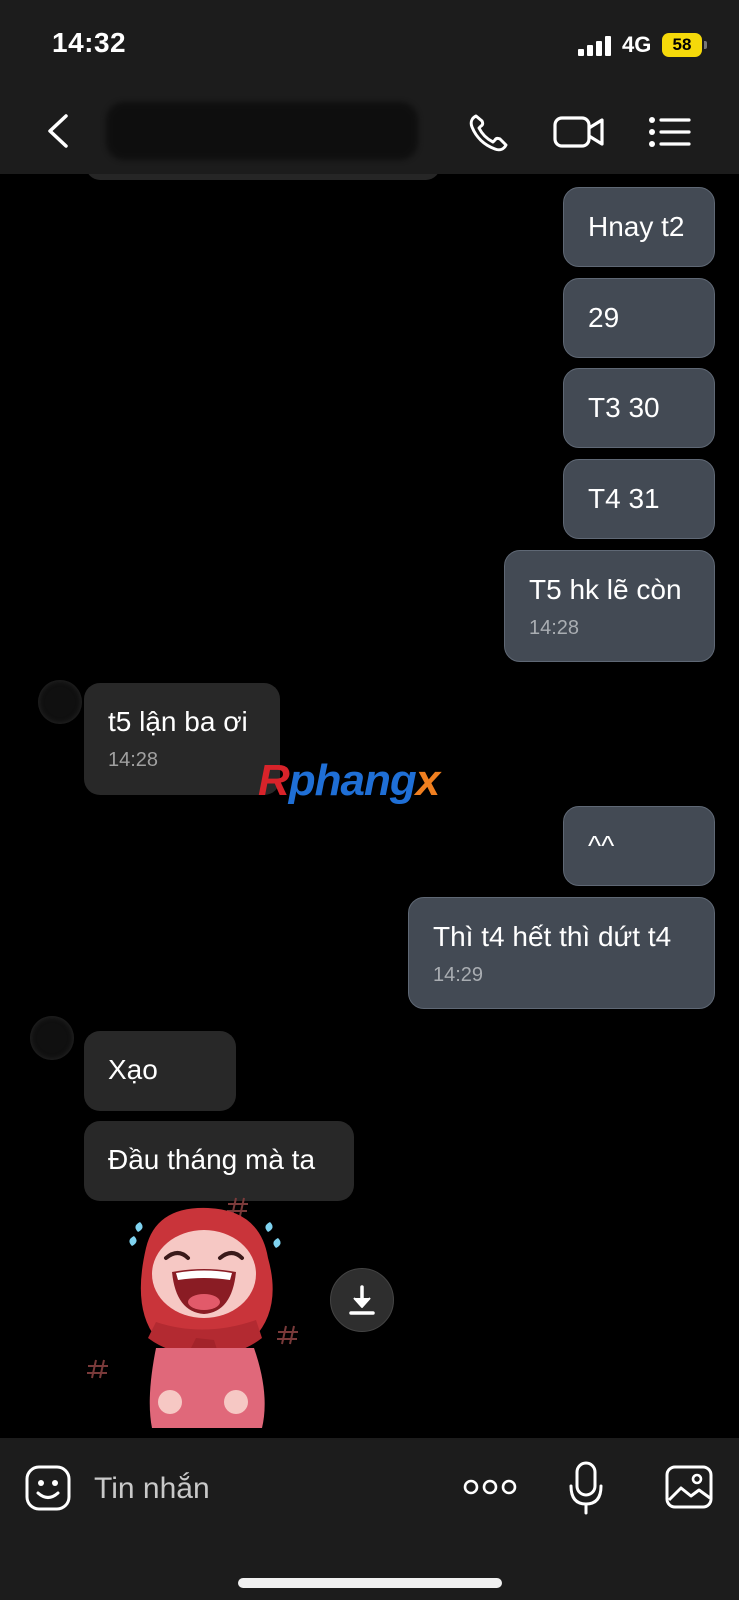 The image size is (739, 1600). I want to click on outgoing-message: T4 31, so click(639, 499).